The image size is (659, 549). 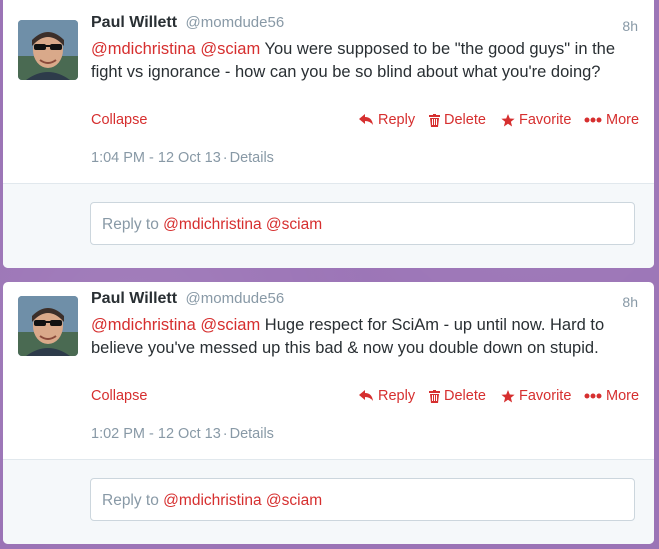 I want to click on tweet-meta: 1:04 PM - 12 Oct 13 · Details, so click(x=182, y=158).